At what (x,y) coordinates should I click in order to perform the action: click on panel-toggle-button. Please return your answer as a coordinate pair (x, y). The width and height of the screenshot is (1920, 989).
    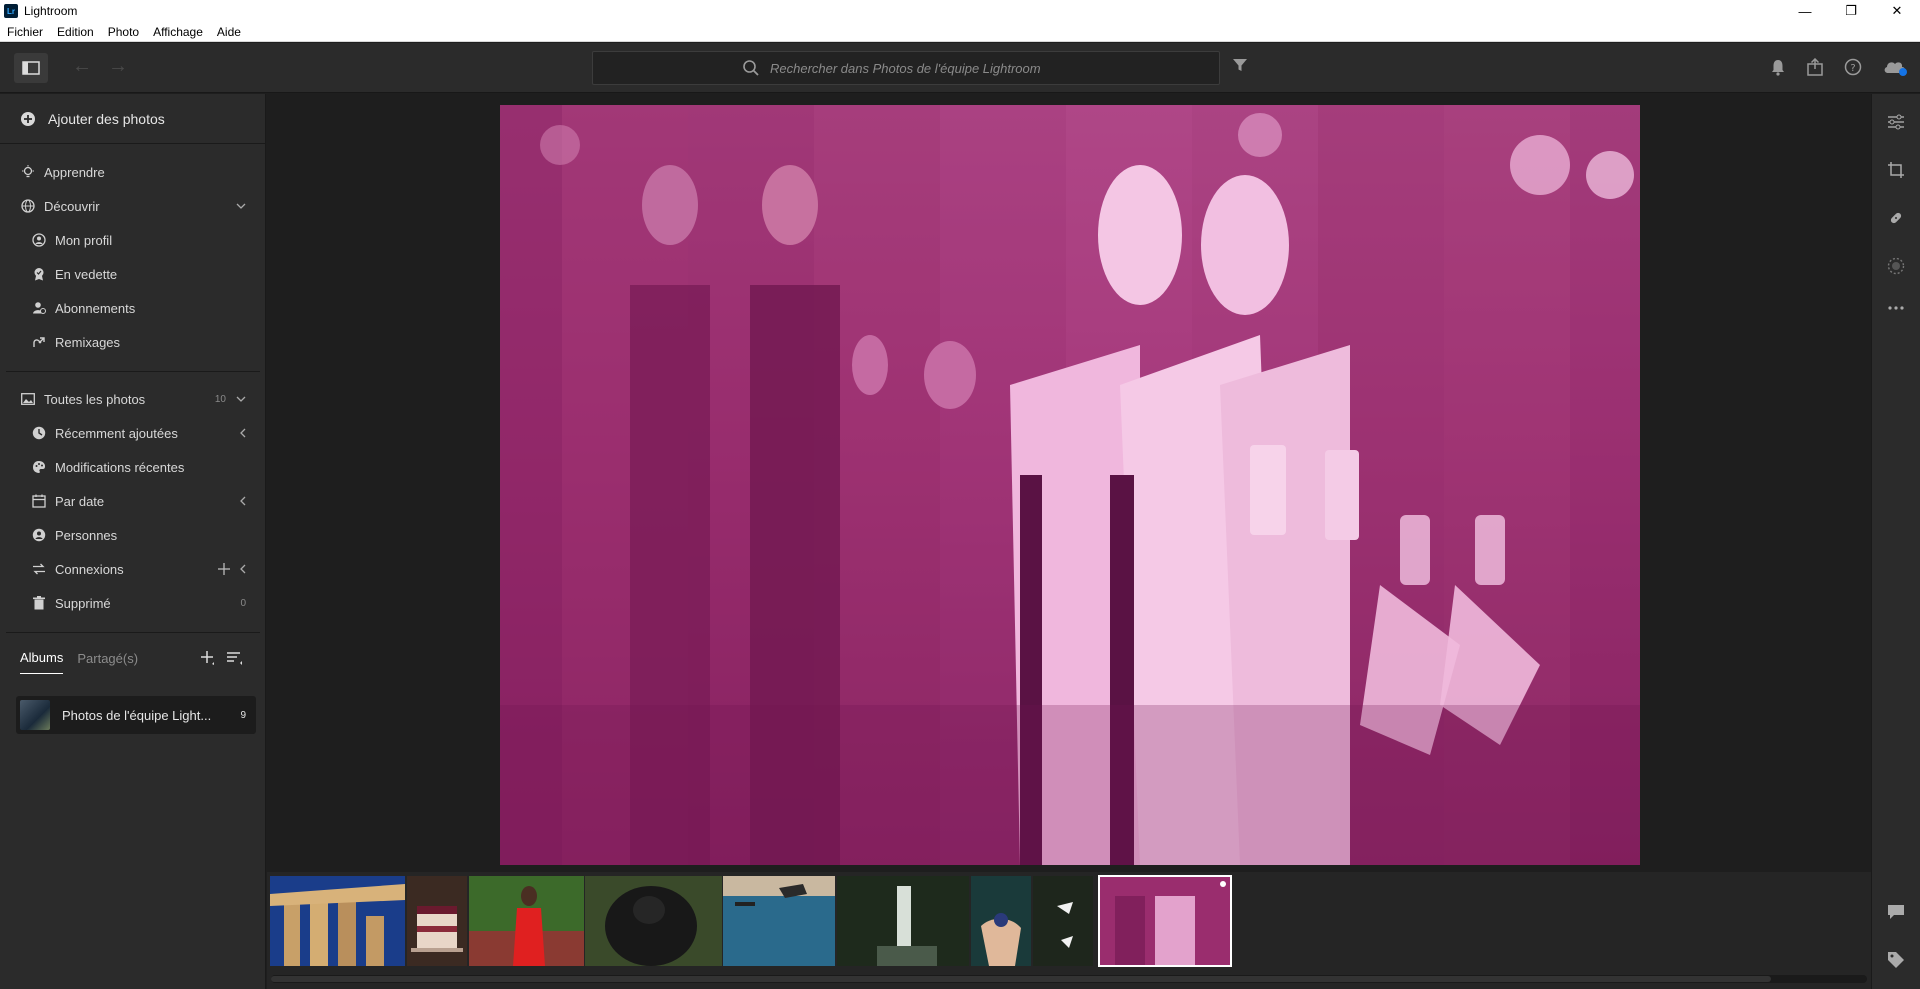
    Looking at the image, I should click on (31, 68).